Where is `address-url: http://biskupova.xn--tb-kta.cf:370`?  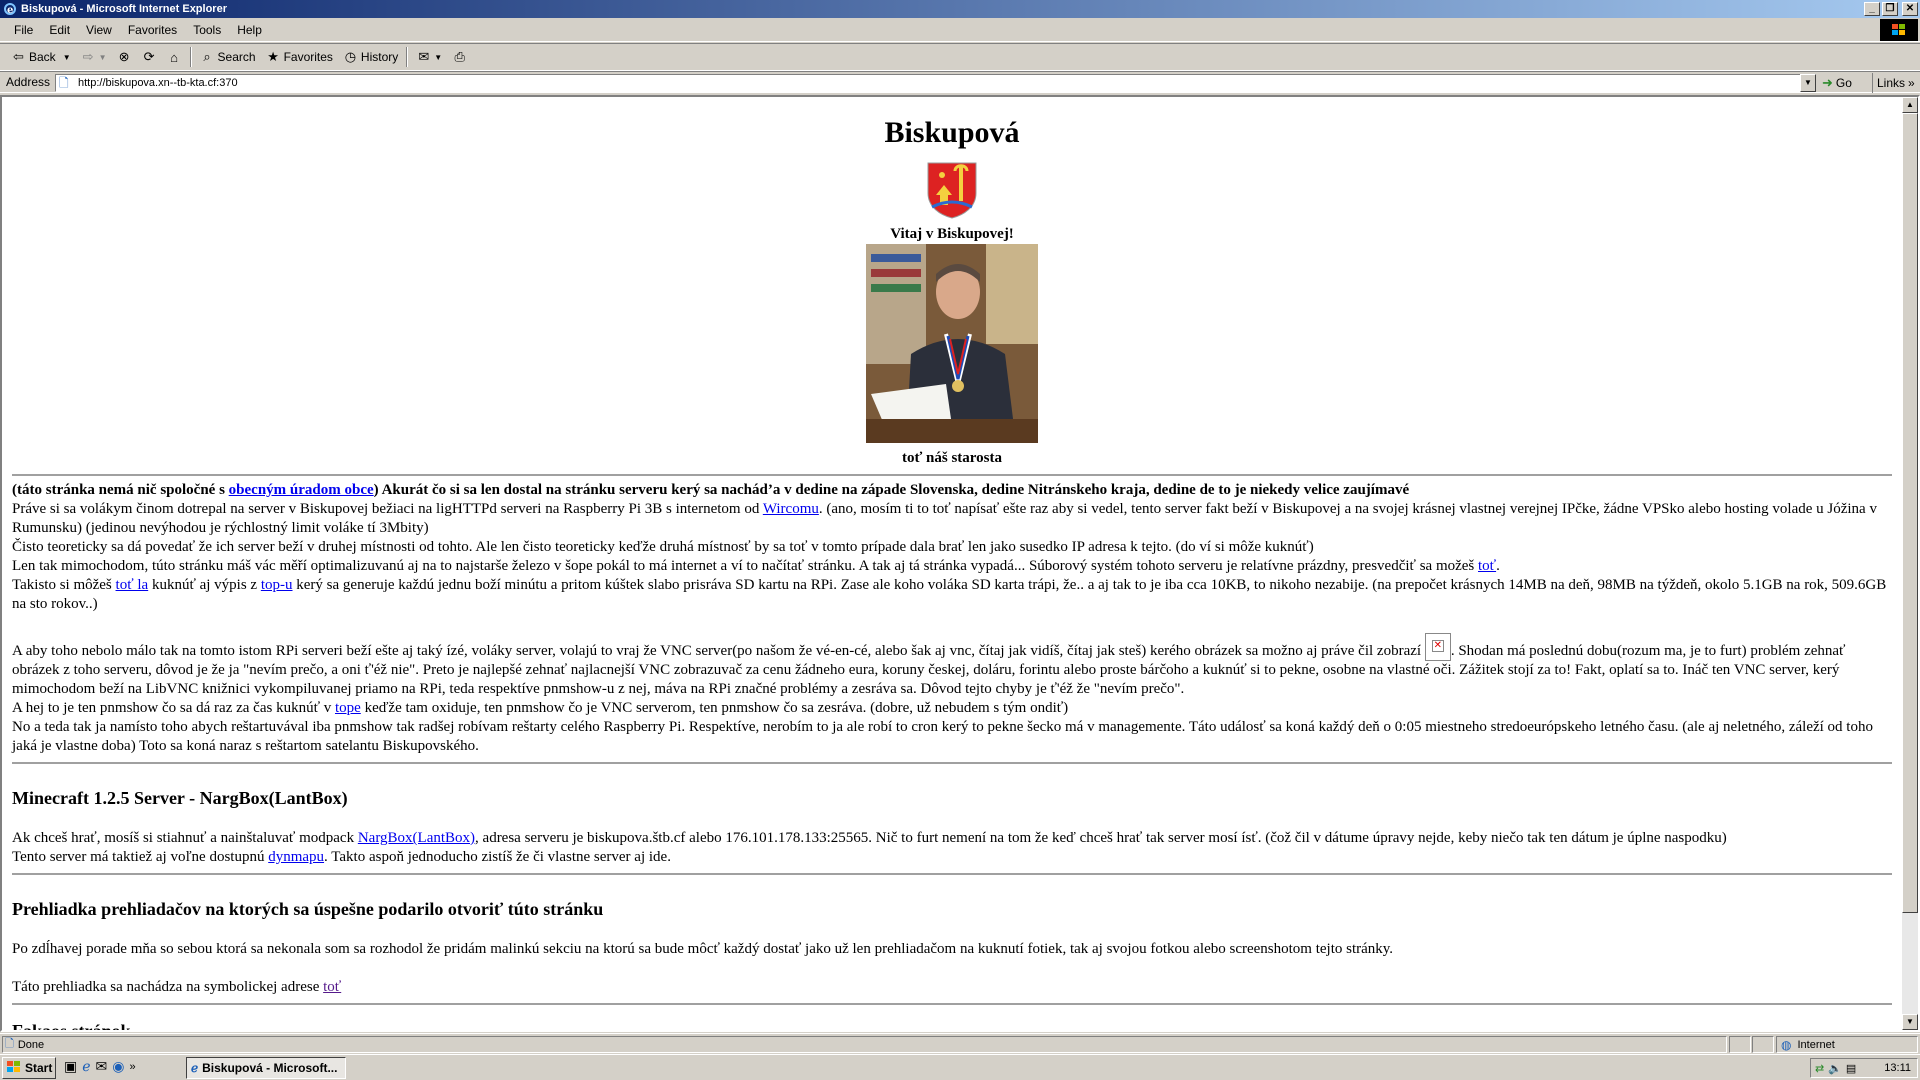
address-url: http://biskupova.xn--tb-kta.cf:370 is located at coordinates (158, 83).